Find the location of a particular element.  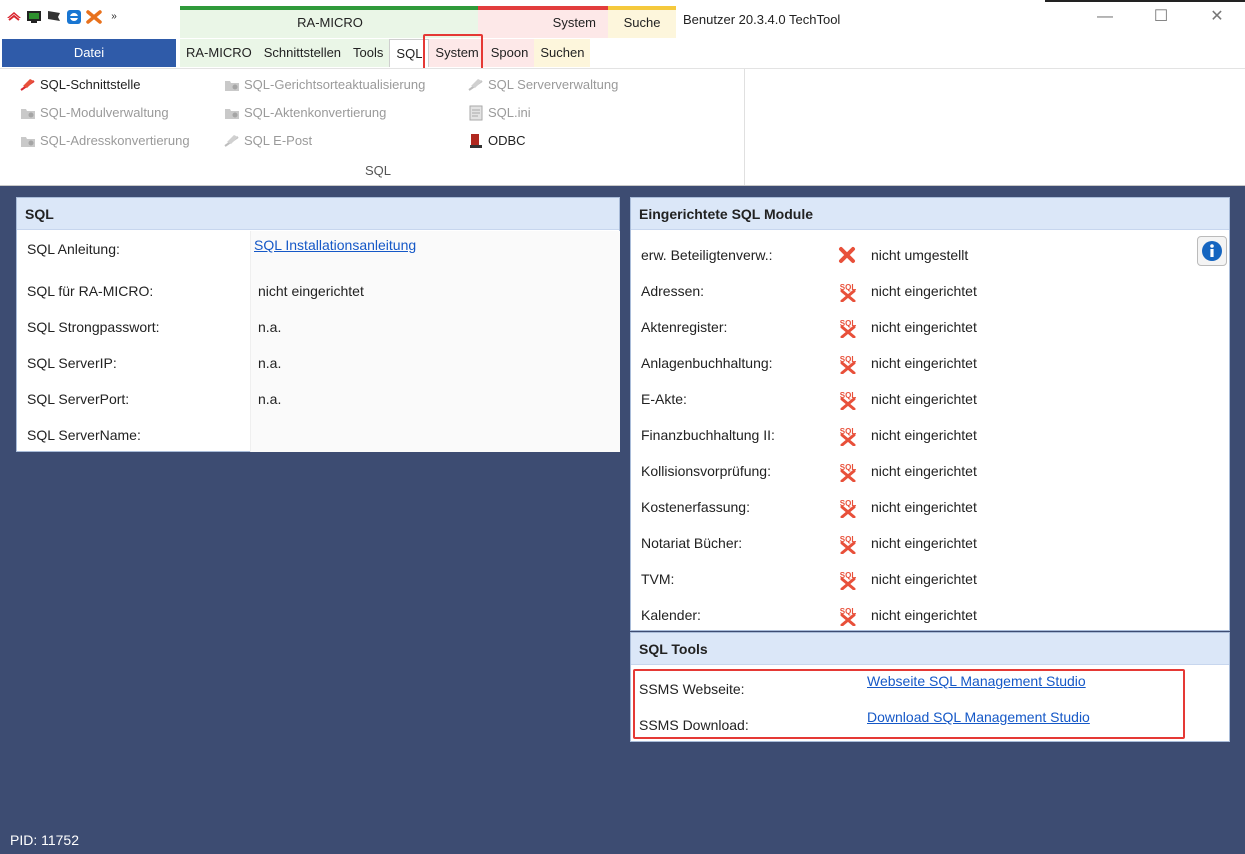

odbc-icon is located at coordinates (476, 141).